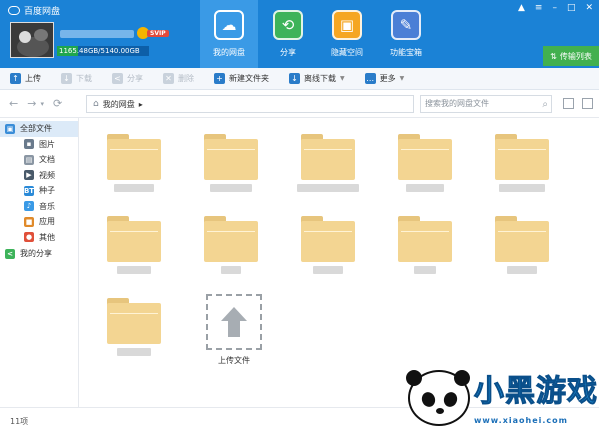 This screenshot has width=599, height=432. Describe the element at coordinates (141, 104) in the screenshot. I see `breadcrumb-arrow-icon: ▸` at that location.